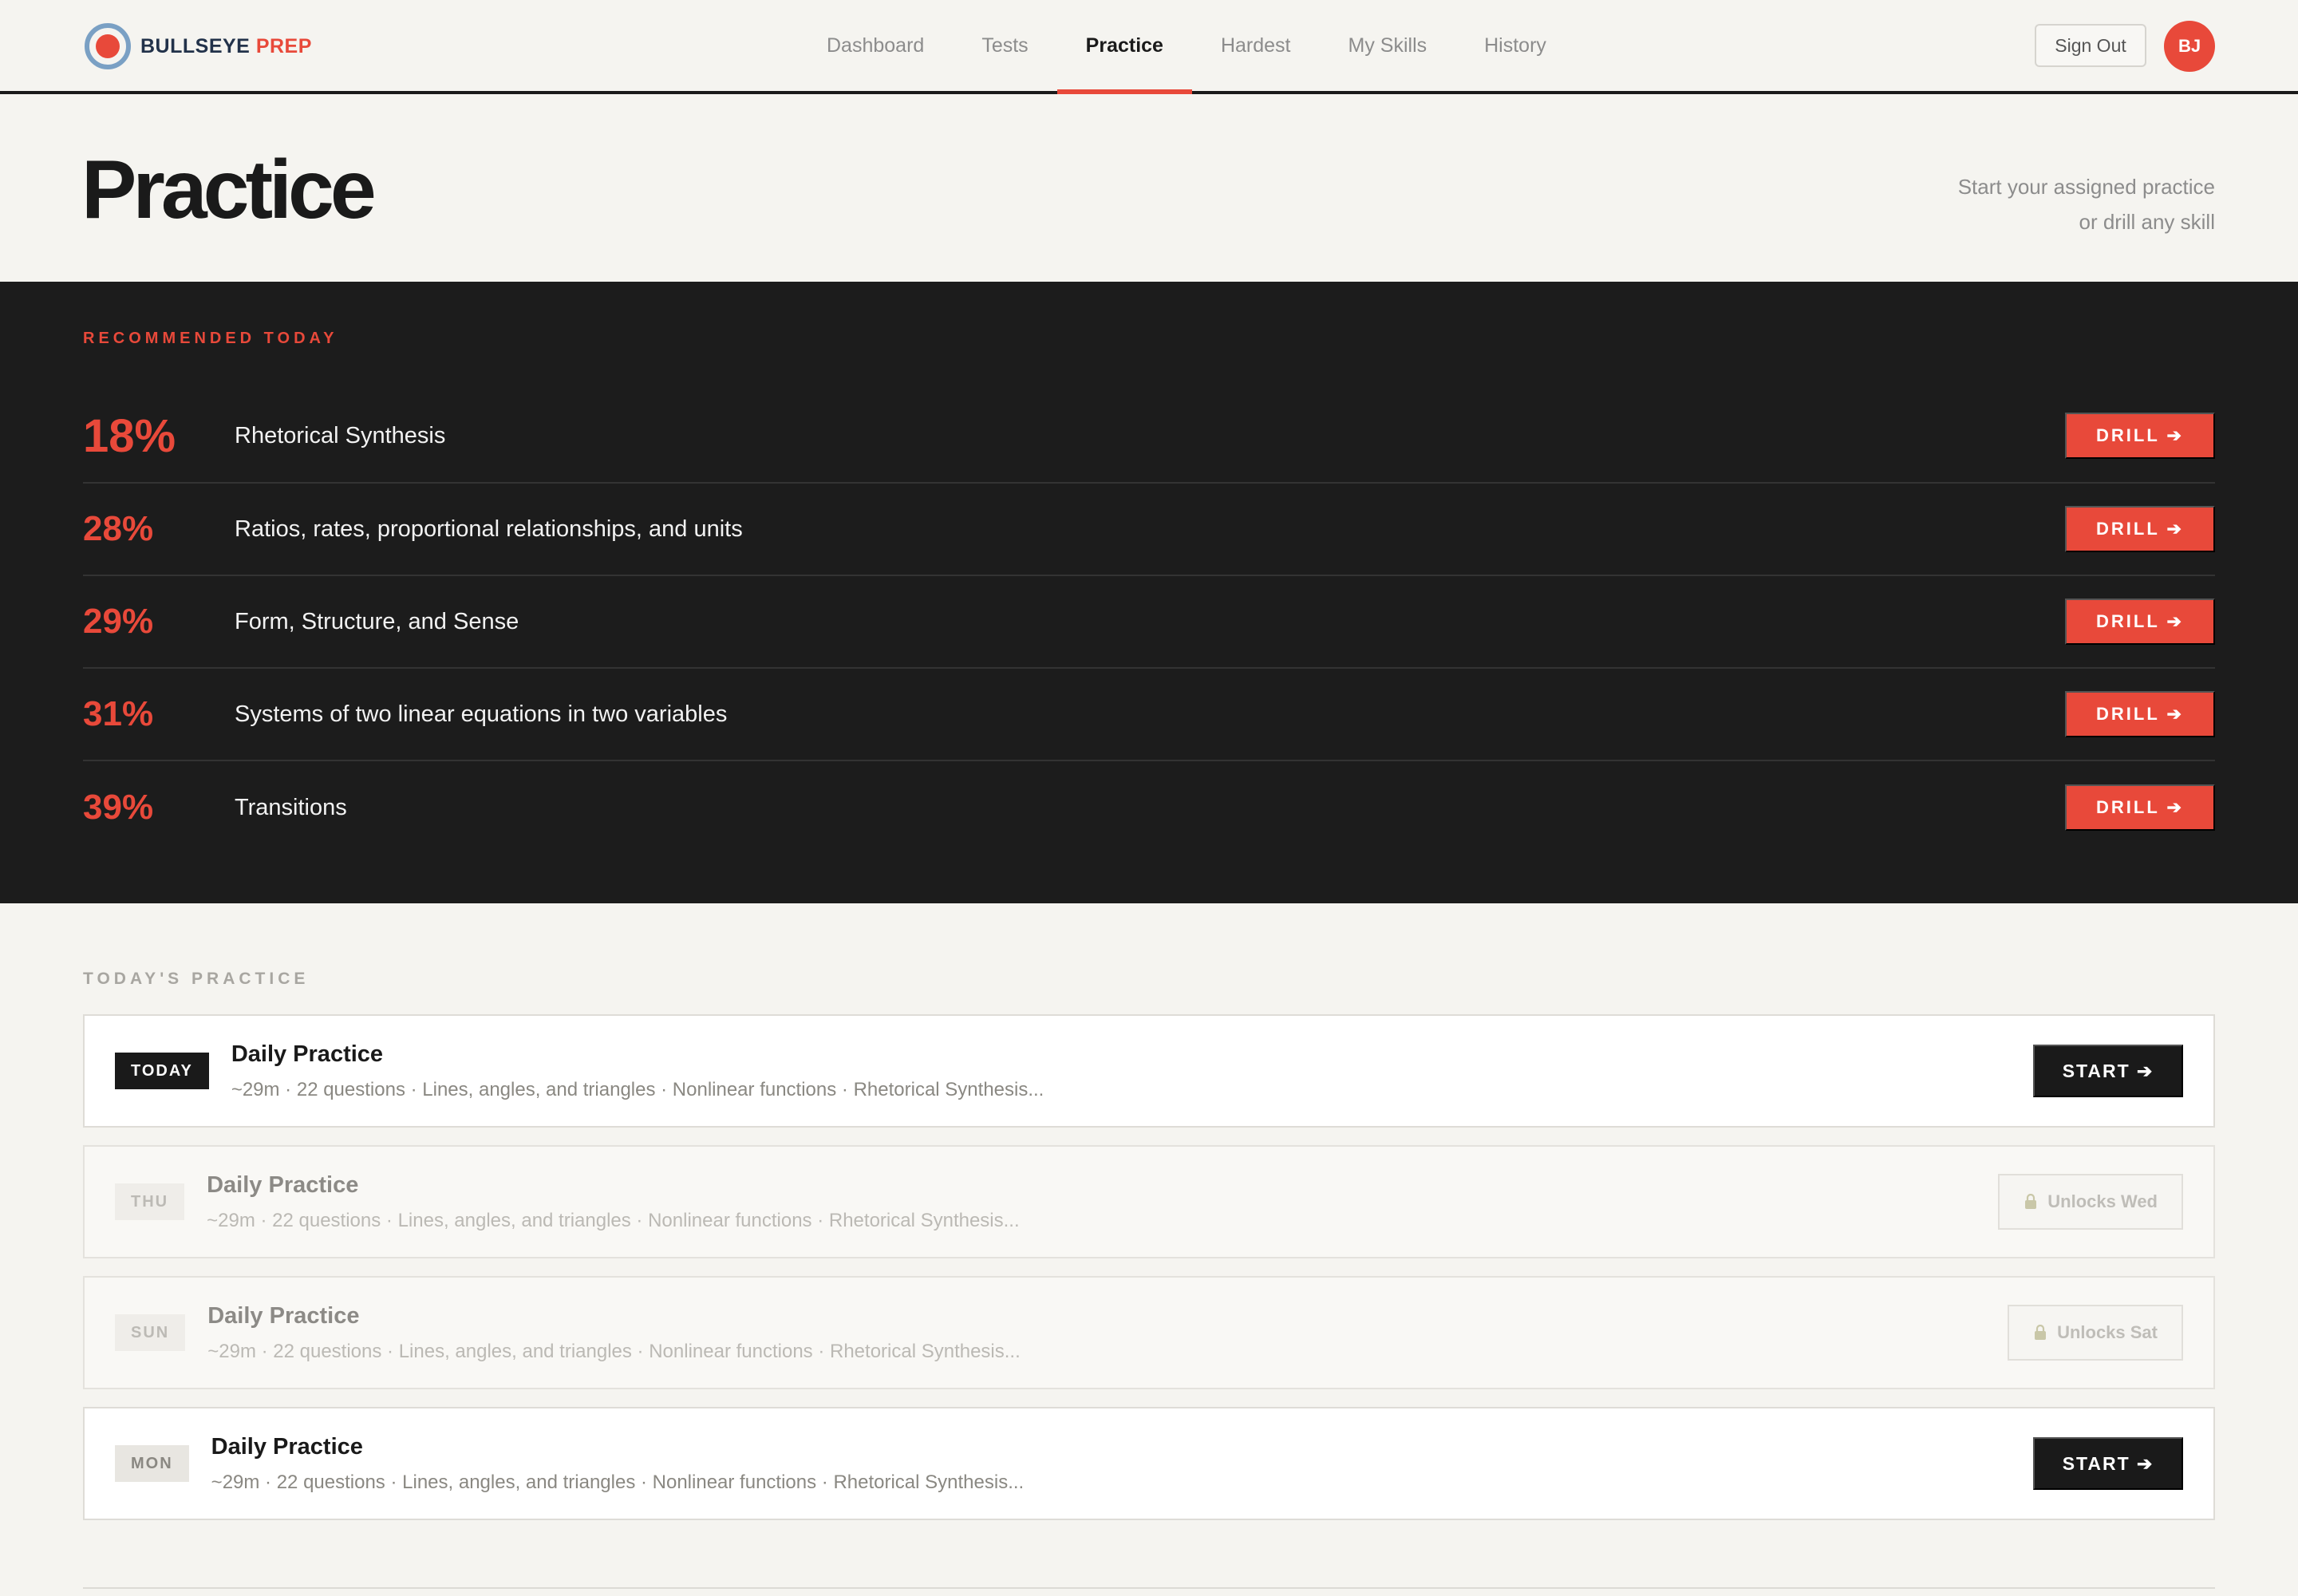 This screenshot has width=2298, height=1596. I want to click on logo-text-prep: PREP, so click(284, 45).